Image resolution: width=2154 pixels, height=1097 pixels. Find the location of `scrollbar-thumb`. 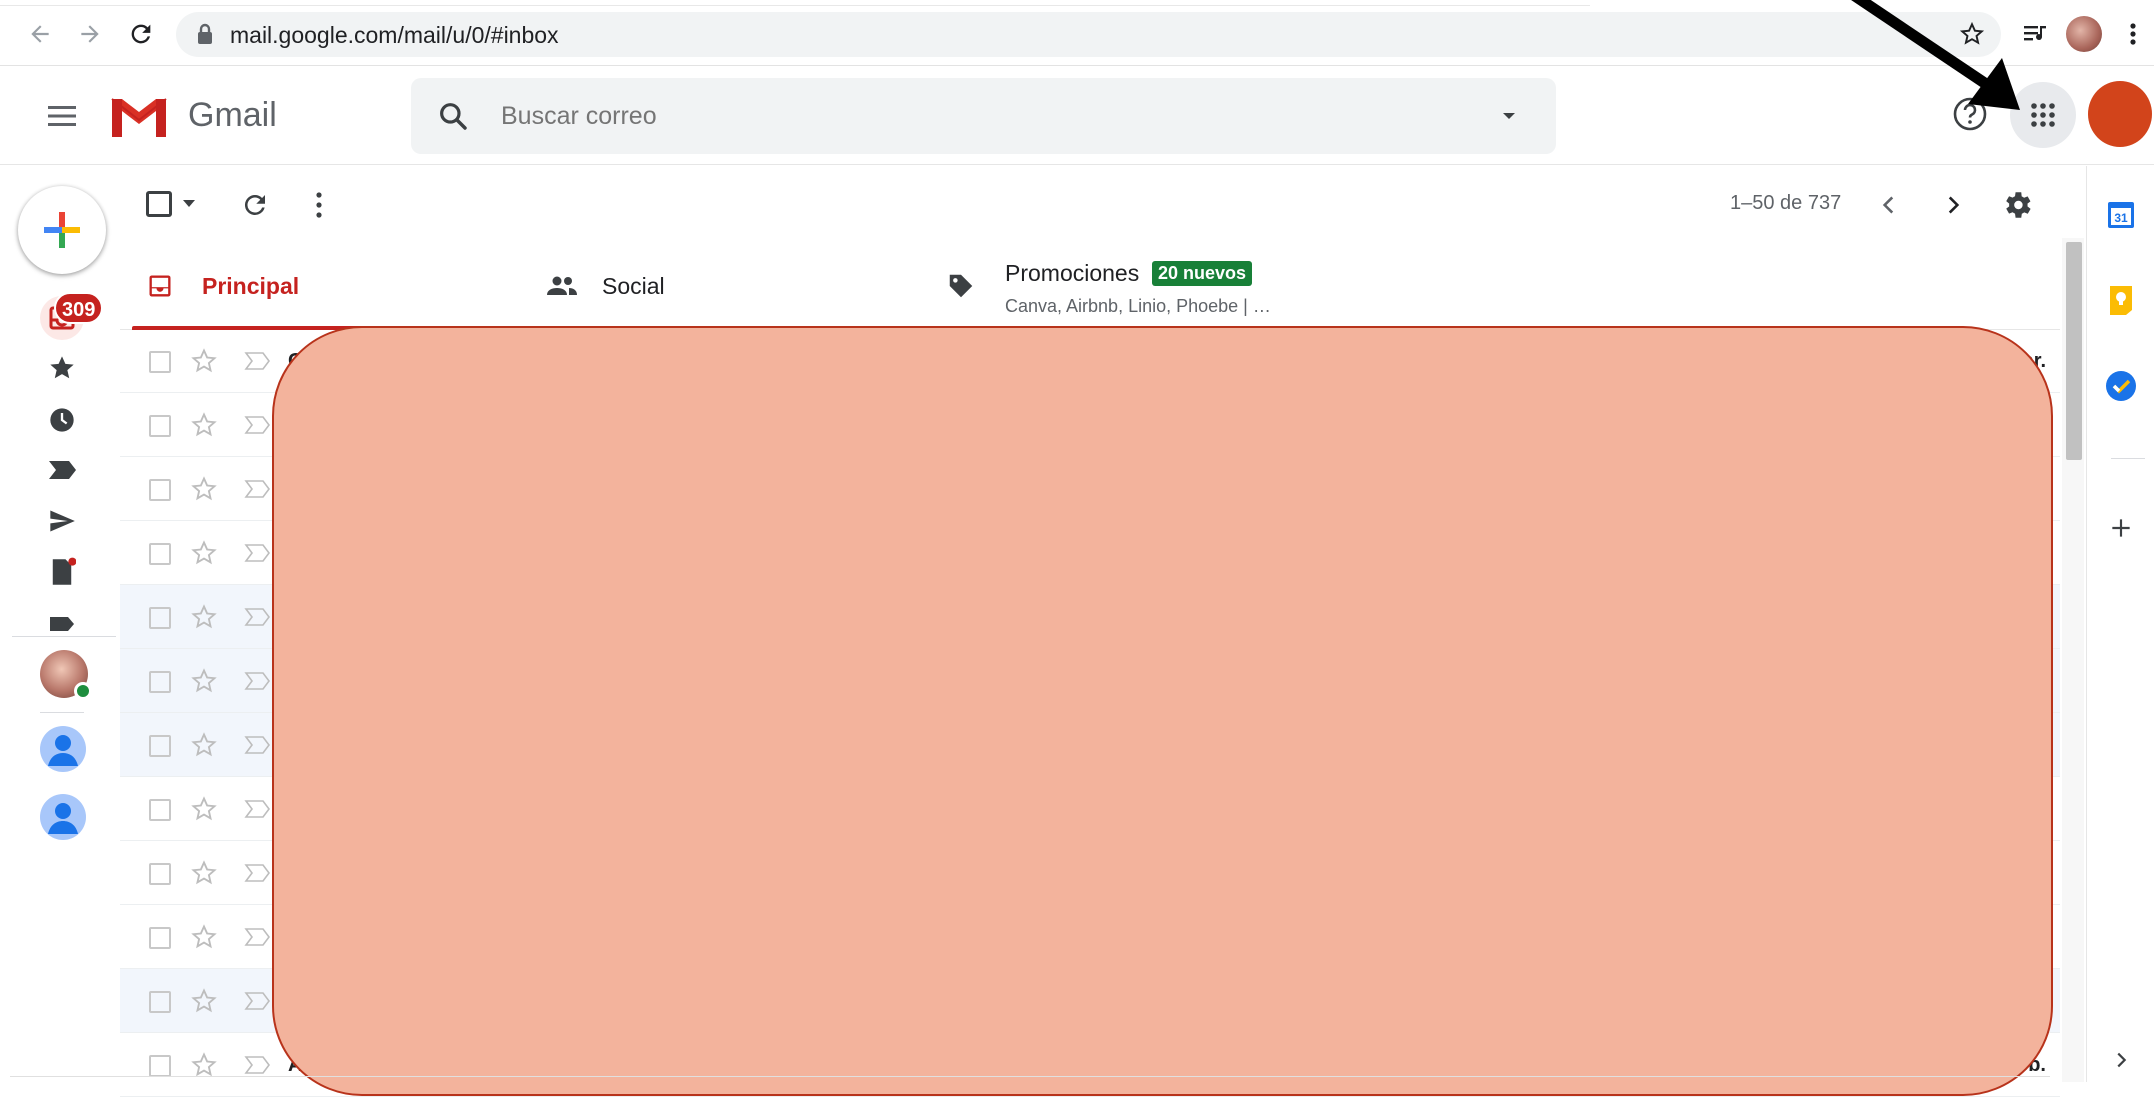

scrollbar-thumb is located at coordinates (2074, 351).